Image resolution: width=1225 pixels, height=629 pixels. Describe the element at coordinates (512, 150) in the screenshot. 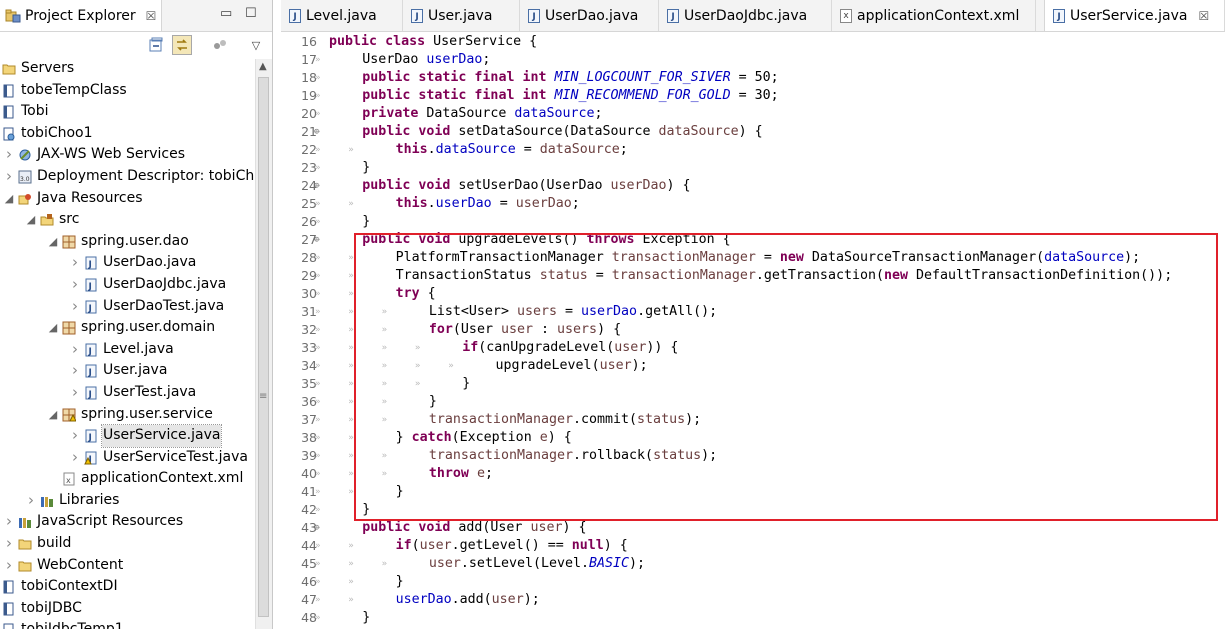

I see `code-text: this.dataSource = dataSource;` at that location.